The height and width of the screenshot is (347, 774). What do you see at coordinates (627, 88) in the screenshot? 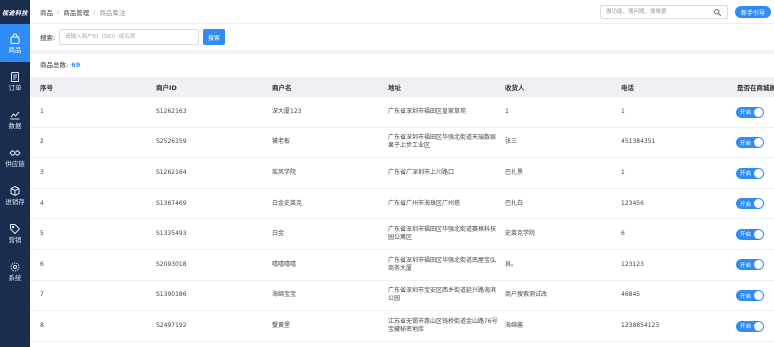
I see `column-header-phone: 电话` at bounding box center [627, 88].